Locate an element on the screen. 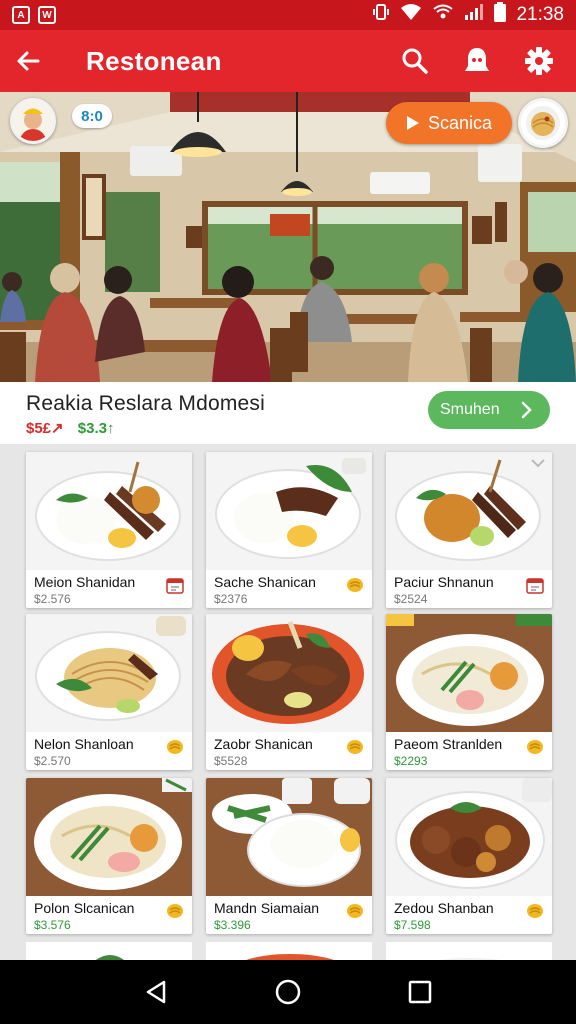 The image size is (576, 1024). menu-item-name: Mandn Siamaian is located at coordinates (267, 908).